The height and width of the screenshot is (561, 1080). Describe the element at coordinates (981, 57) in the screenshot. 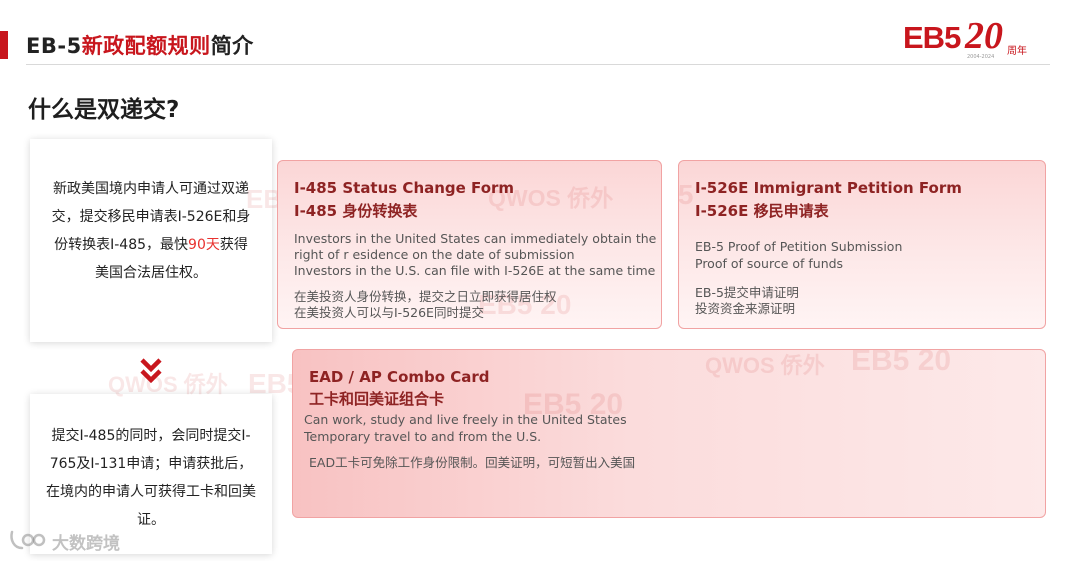

I see `logo-years: 2004-2024` at that location.